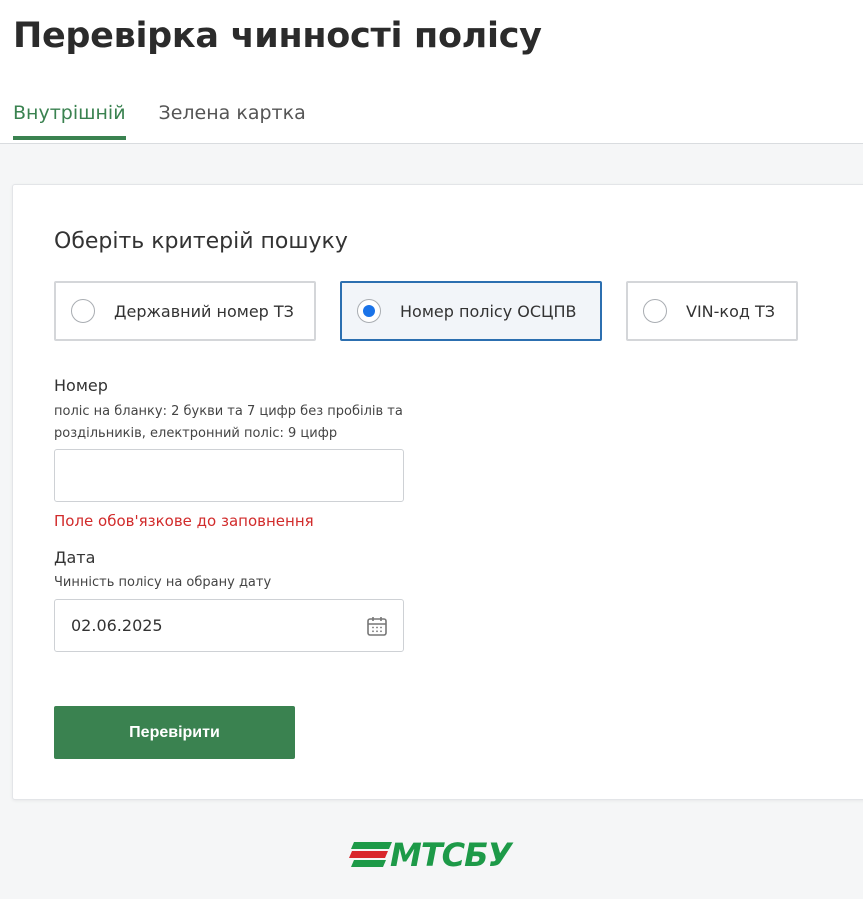 The image size is (863, 899). I want to click on tab-bar: Внутрішній Зелена картка, so click(176, 121).